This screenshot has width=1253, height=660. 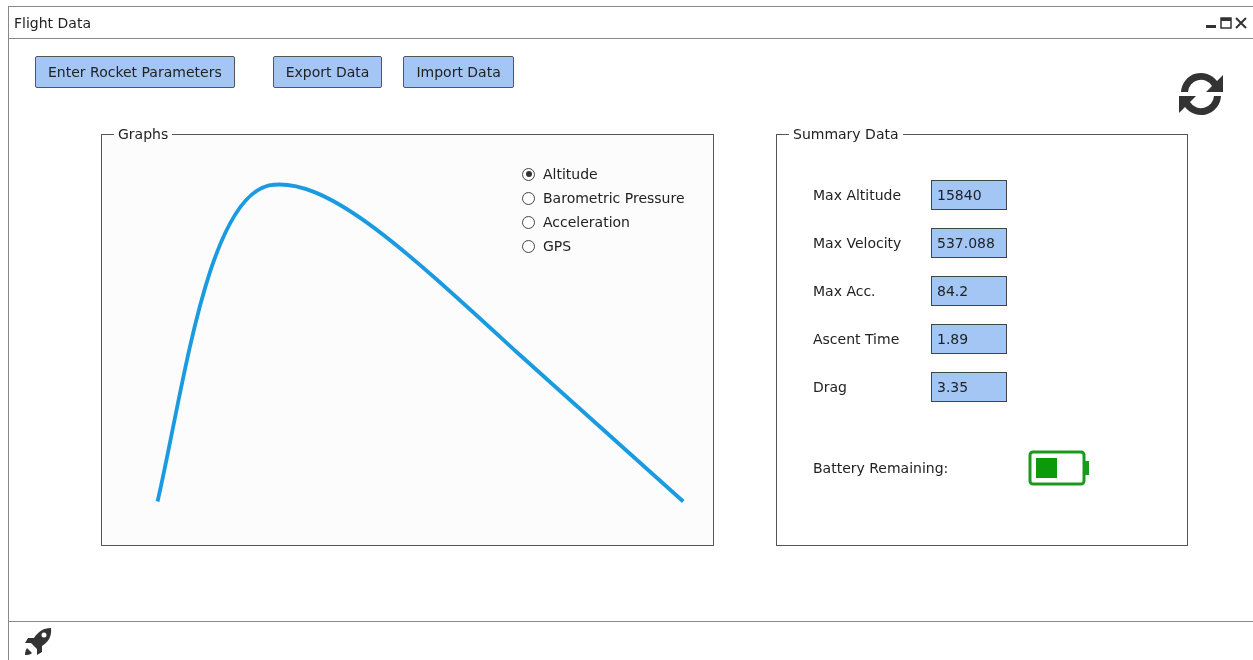 I want to click on toolbar-button: Export Data, so click(x=327, y=72).